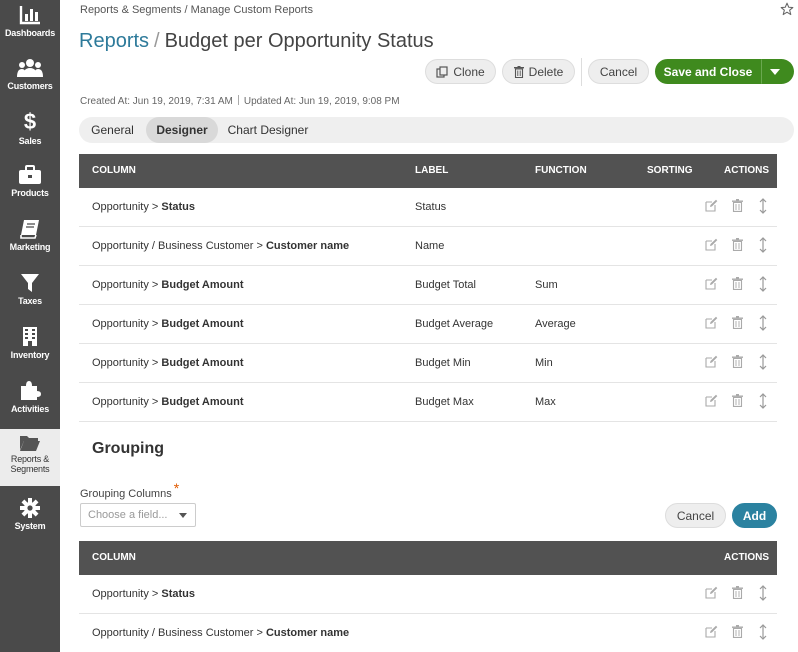  Describe the element at coordinates (30, 83) in the screenshot. I see `nav-customers: Customers` at that location.